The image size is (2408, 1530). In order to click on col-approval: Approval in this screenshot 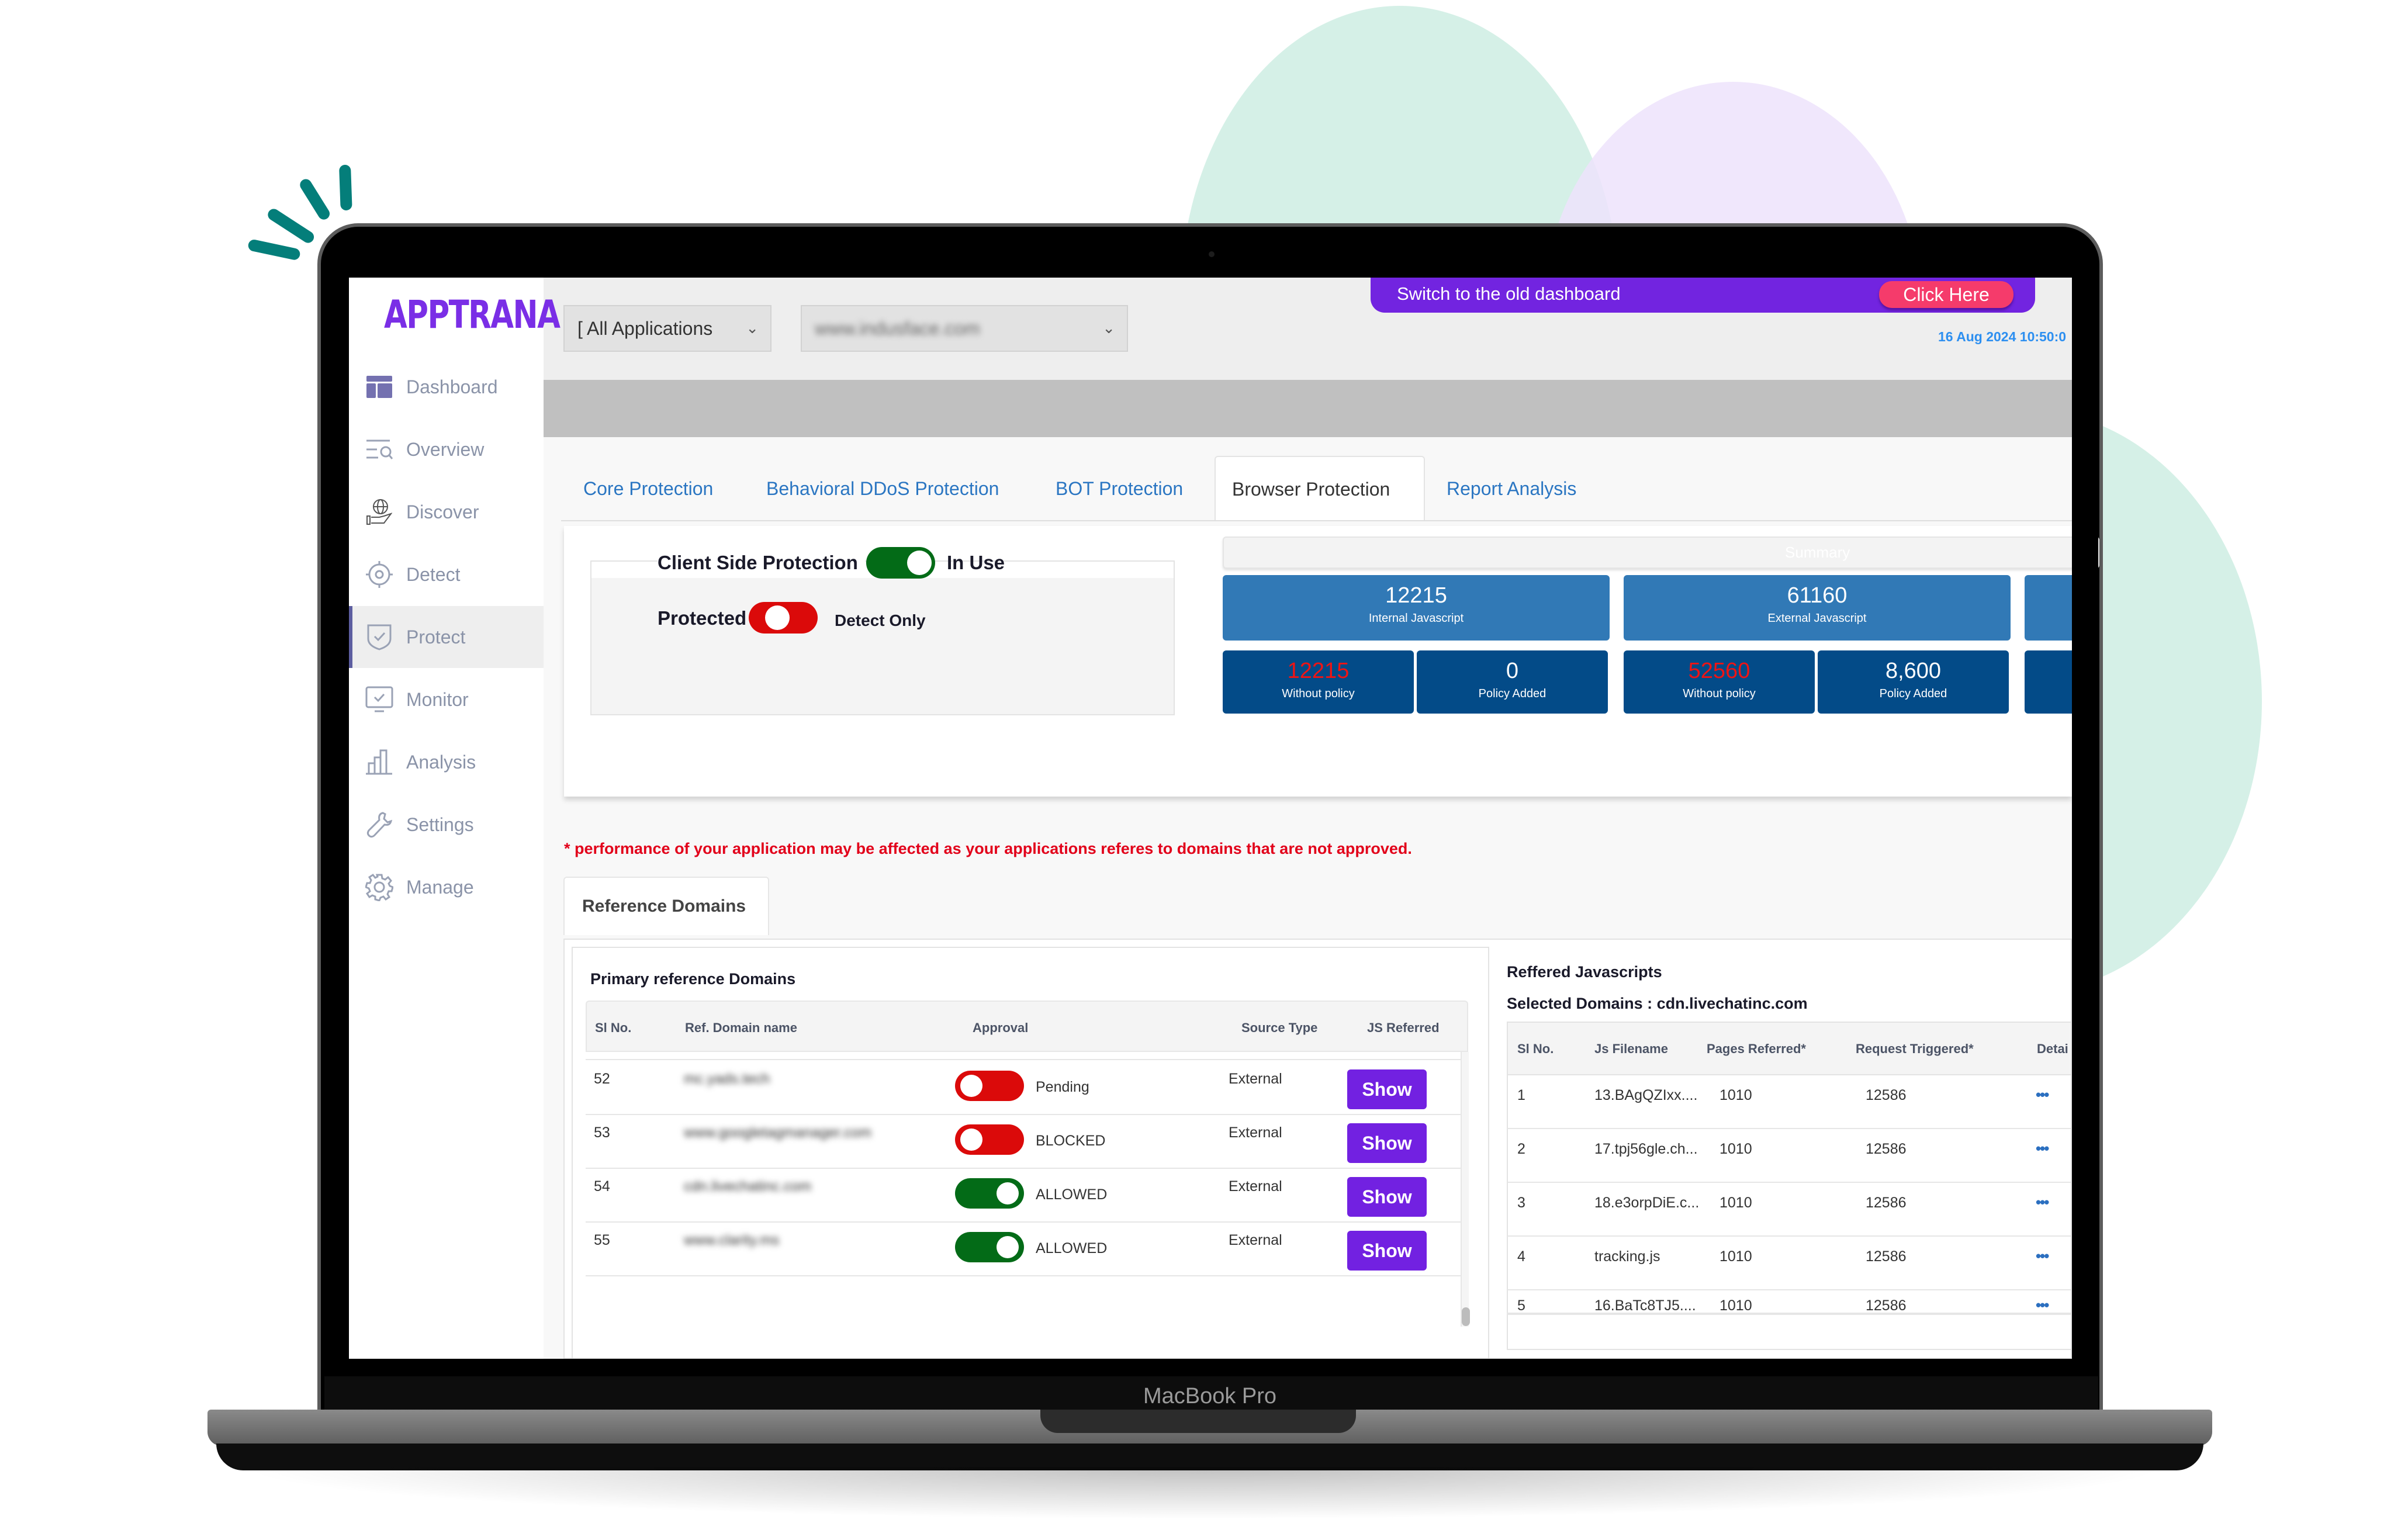, I will do `click(1001, 1027)`.